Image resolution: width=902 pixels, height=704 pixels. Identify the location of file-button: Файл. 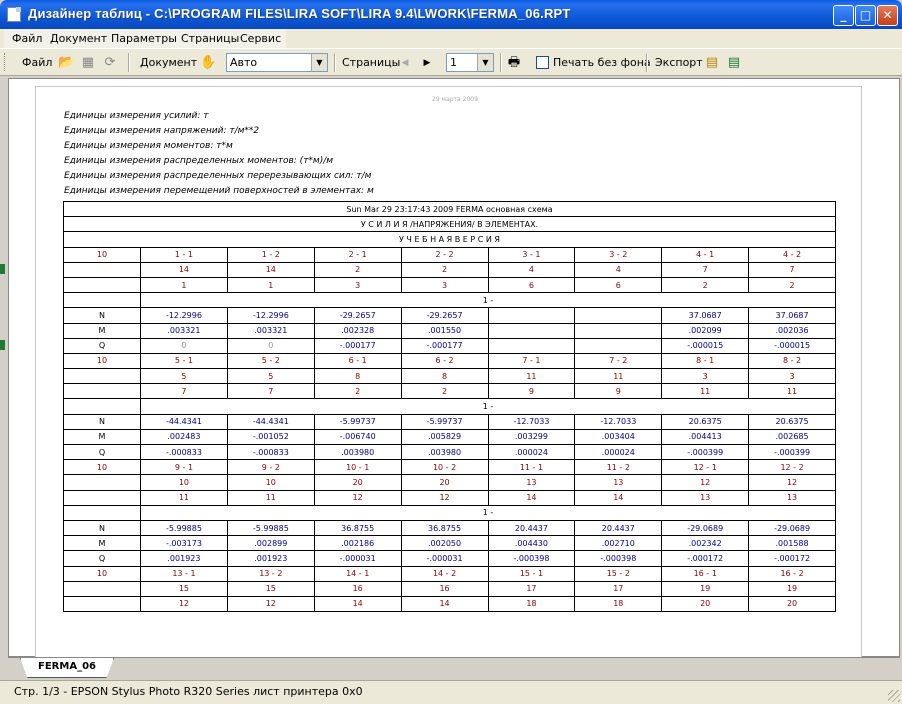
(37, 62).